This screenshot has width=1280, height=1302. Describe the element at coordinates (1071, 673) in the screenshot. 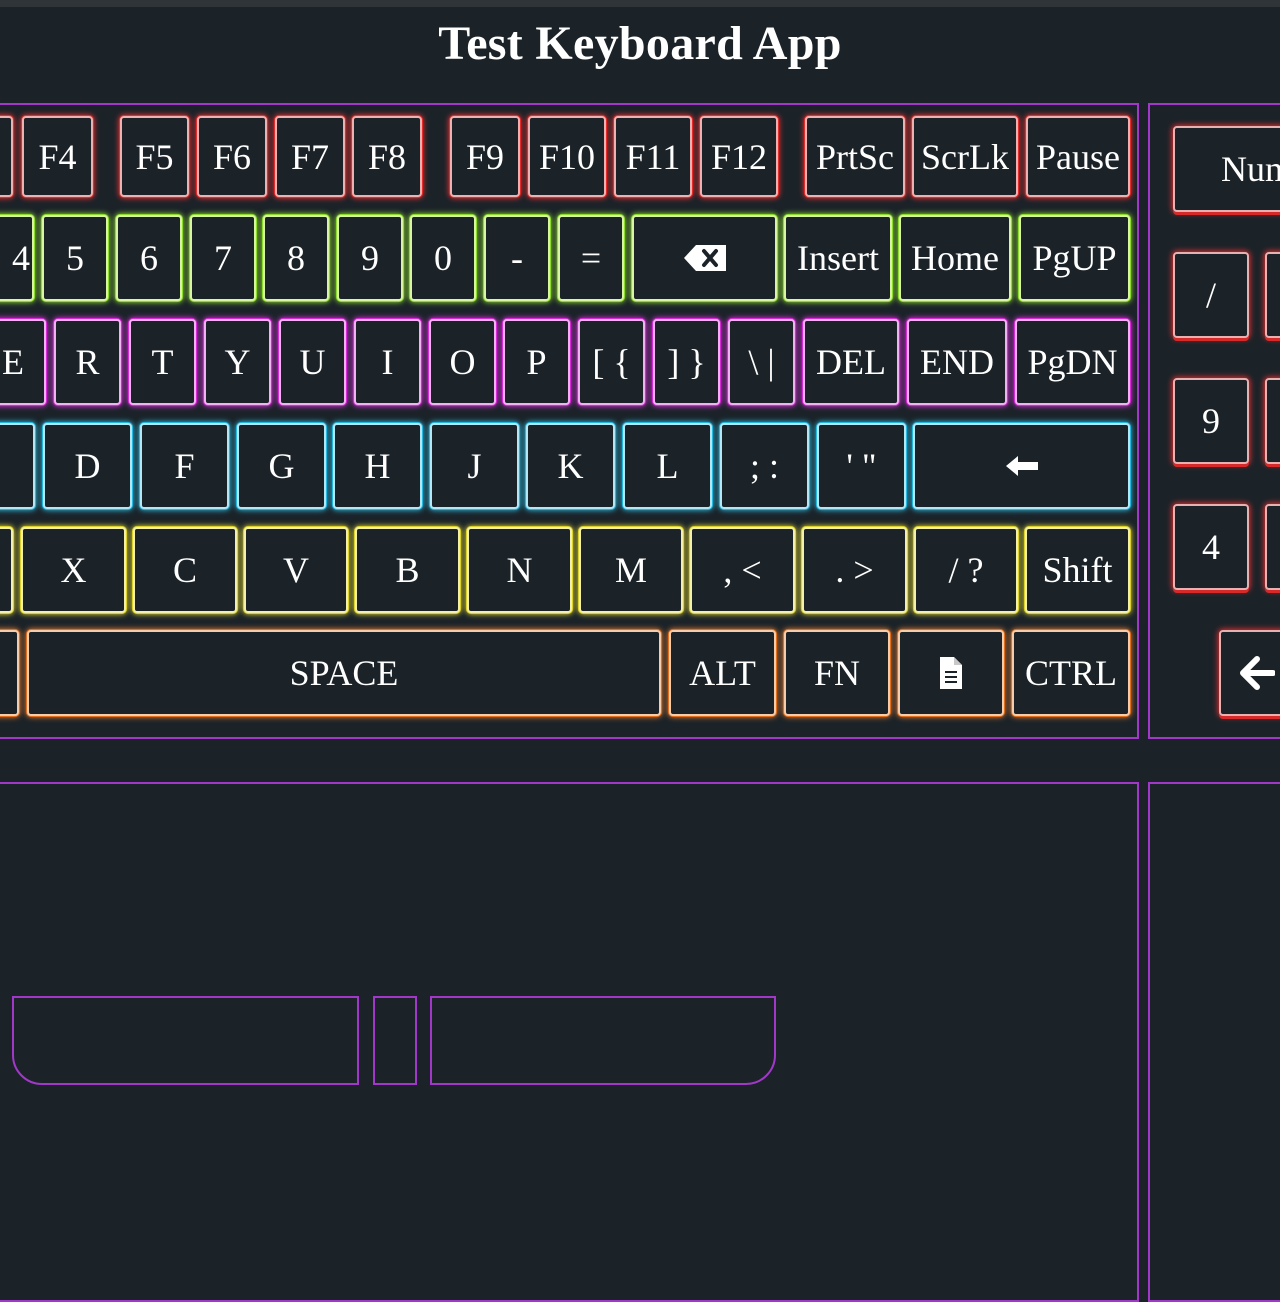

I see `key-ctrl: CTRL` at that location.